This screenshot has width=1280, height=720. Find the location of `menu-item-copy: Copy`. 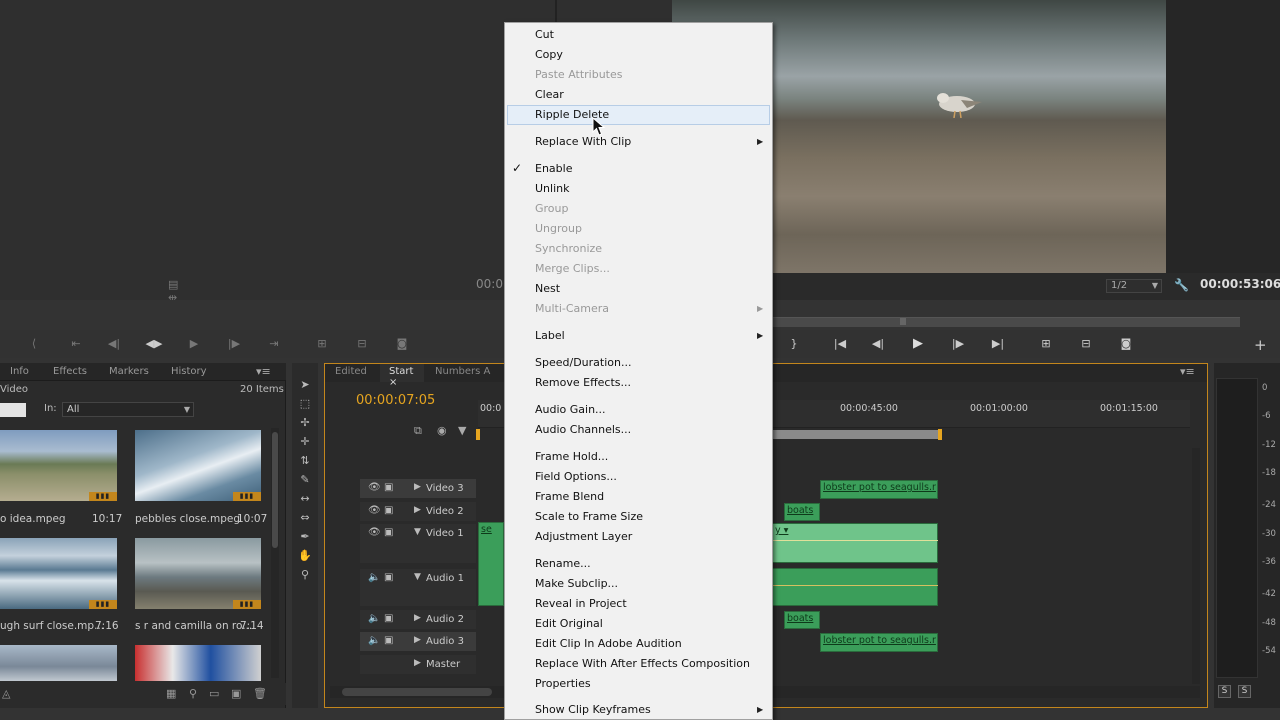

menu-item-copy: Copy is located at coordinates (549, 54).